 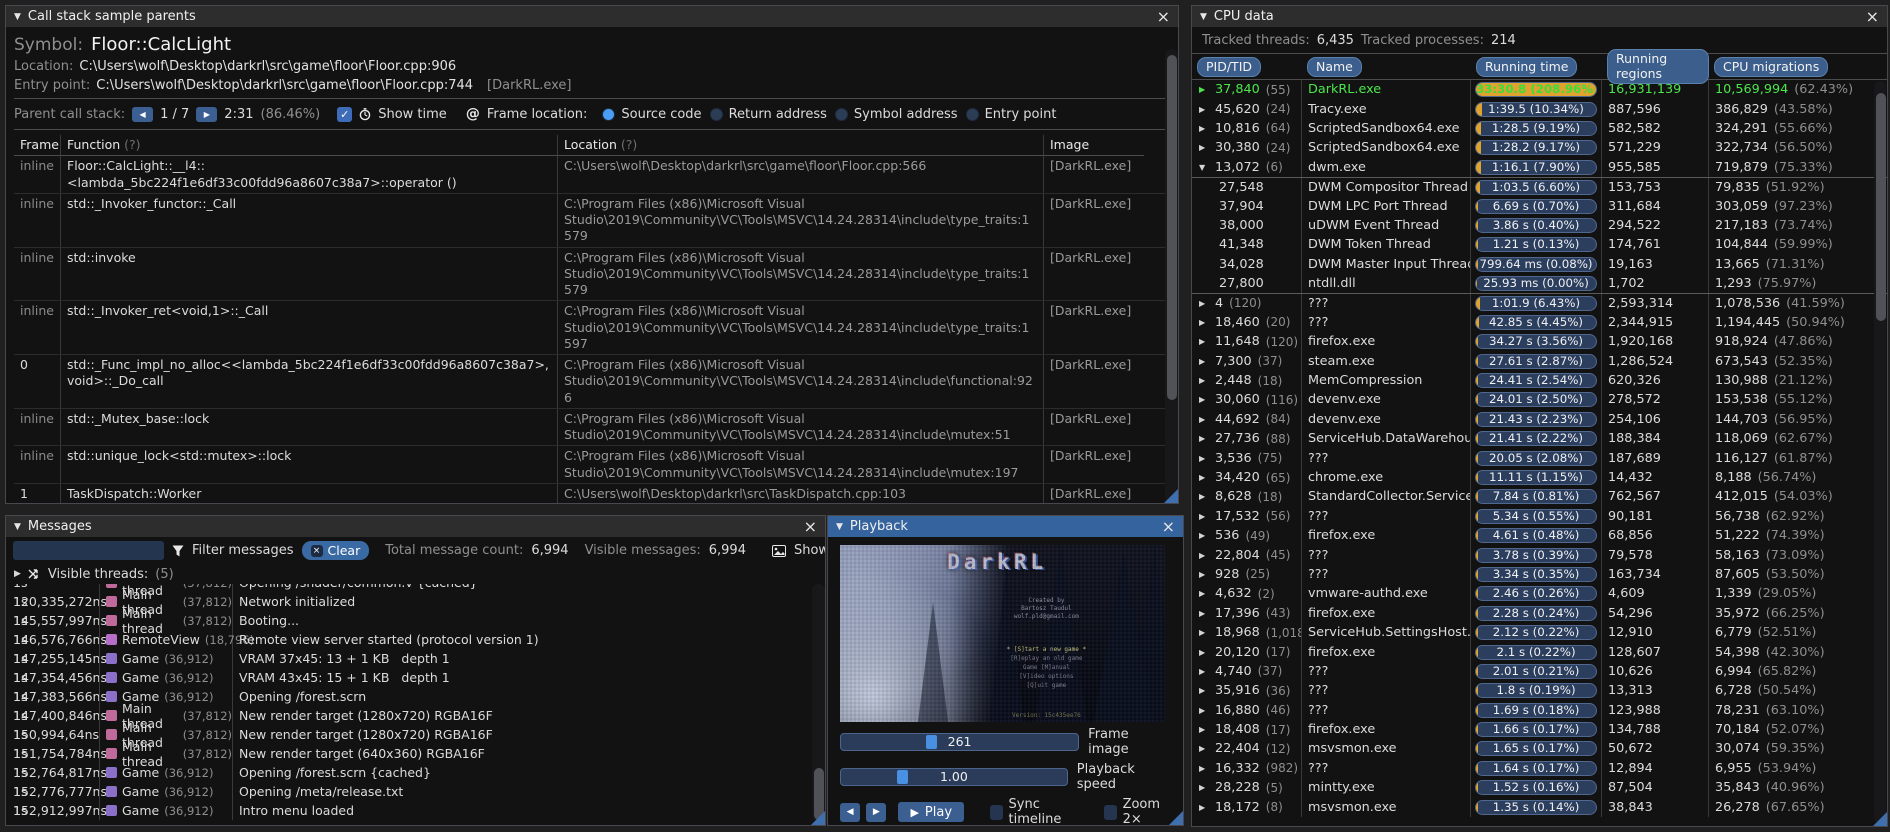 What do you see at coordinates (932, 742) in the screenshot?
I see `slider-grab` at bounding box center [932, 742].